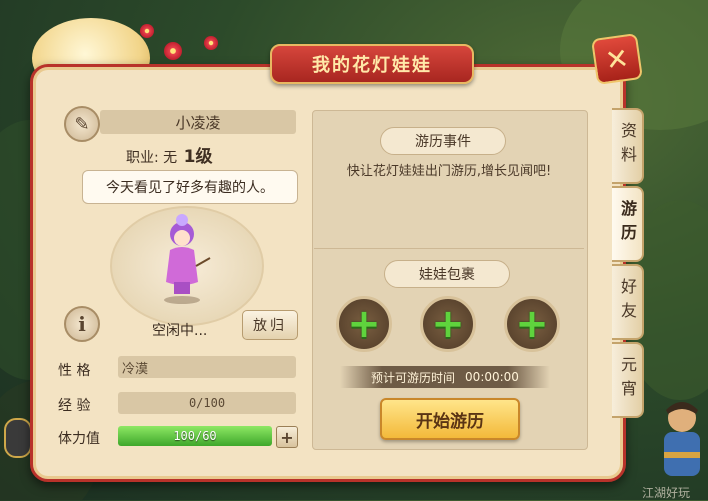 The width and height of the screenshot is (708, 501). I want to click on stamina-label: 体力值, so click(79, 439).